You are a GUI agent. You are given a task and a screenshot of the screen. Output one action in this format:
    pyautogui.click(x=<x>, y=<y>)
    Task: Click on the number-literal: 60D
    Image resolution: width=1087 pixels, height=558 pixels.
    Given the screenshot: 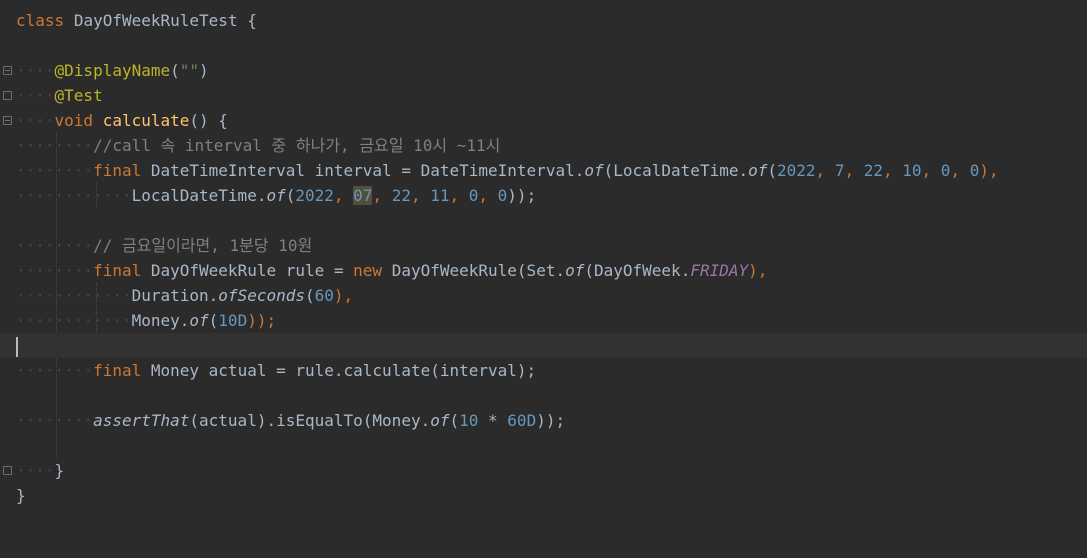 What is the action you would take?
    pyautogui.click(x=522, y=420)
    